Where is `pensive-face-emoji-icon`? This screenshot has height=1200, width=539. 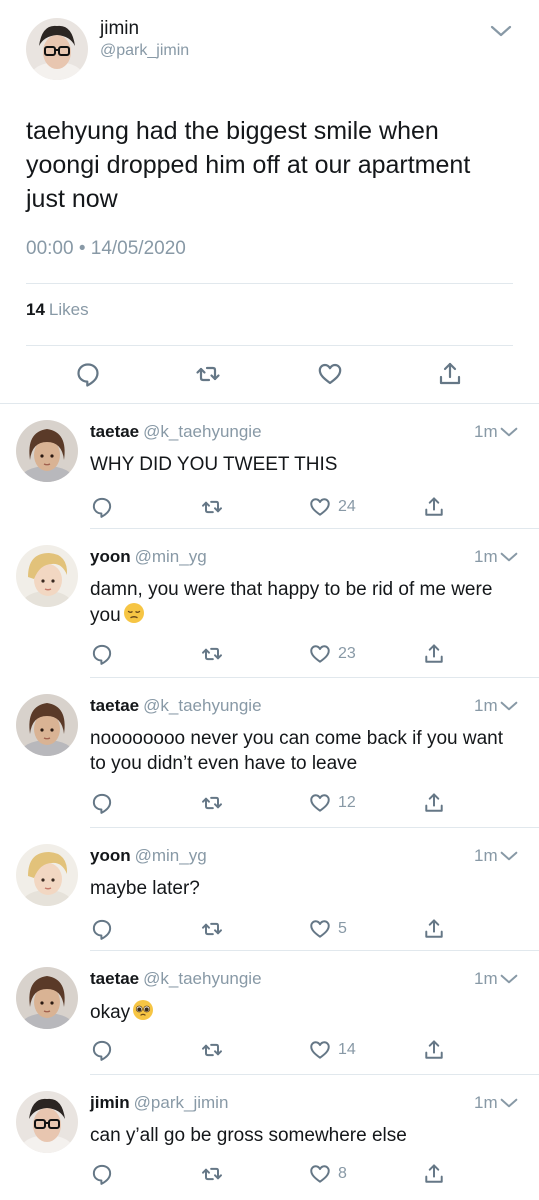
pensive-face-emoji-icon is located at coordinates (133, 614).